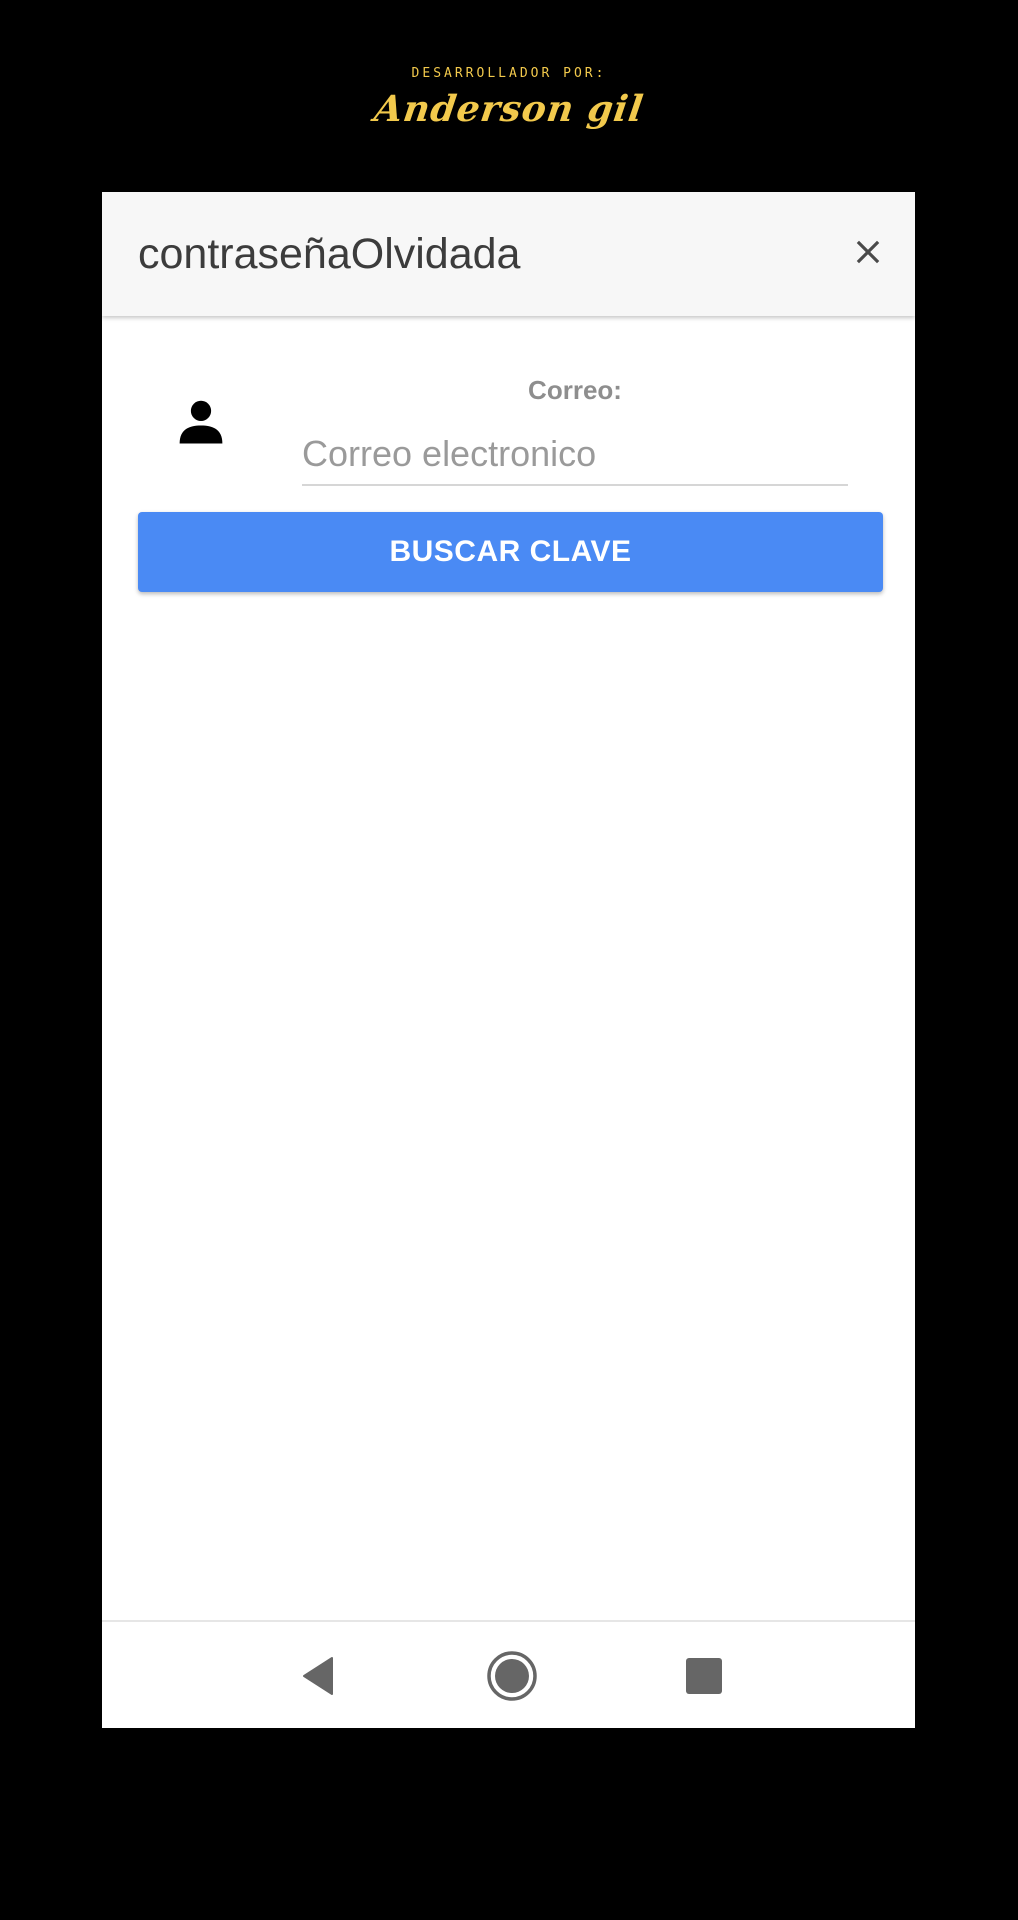 Image resolution: width=1018 pixels, height=1920 pixels. I want to click on person-icon, so click(201, 422).